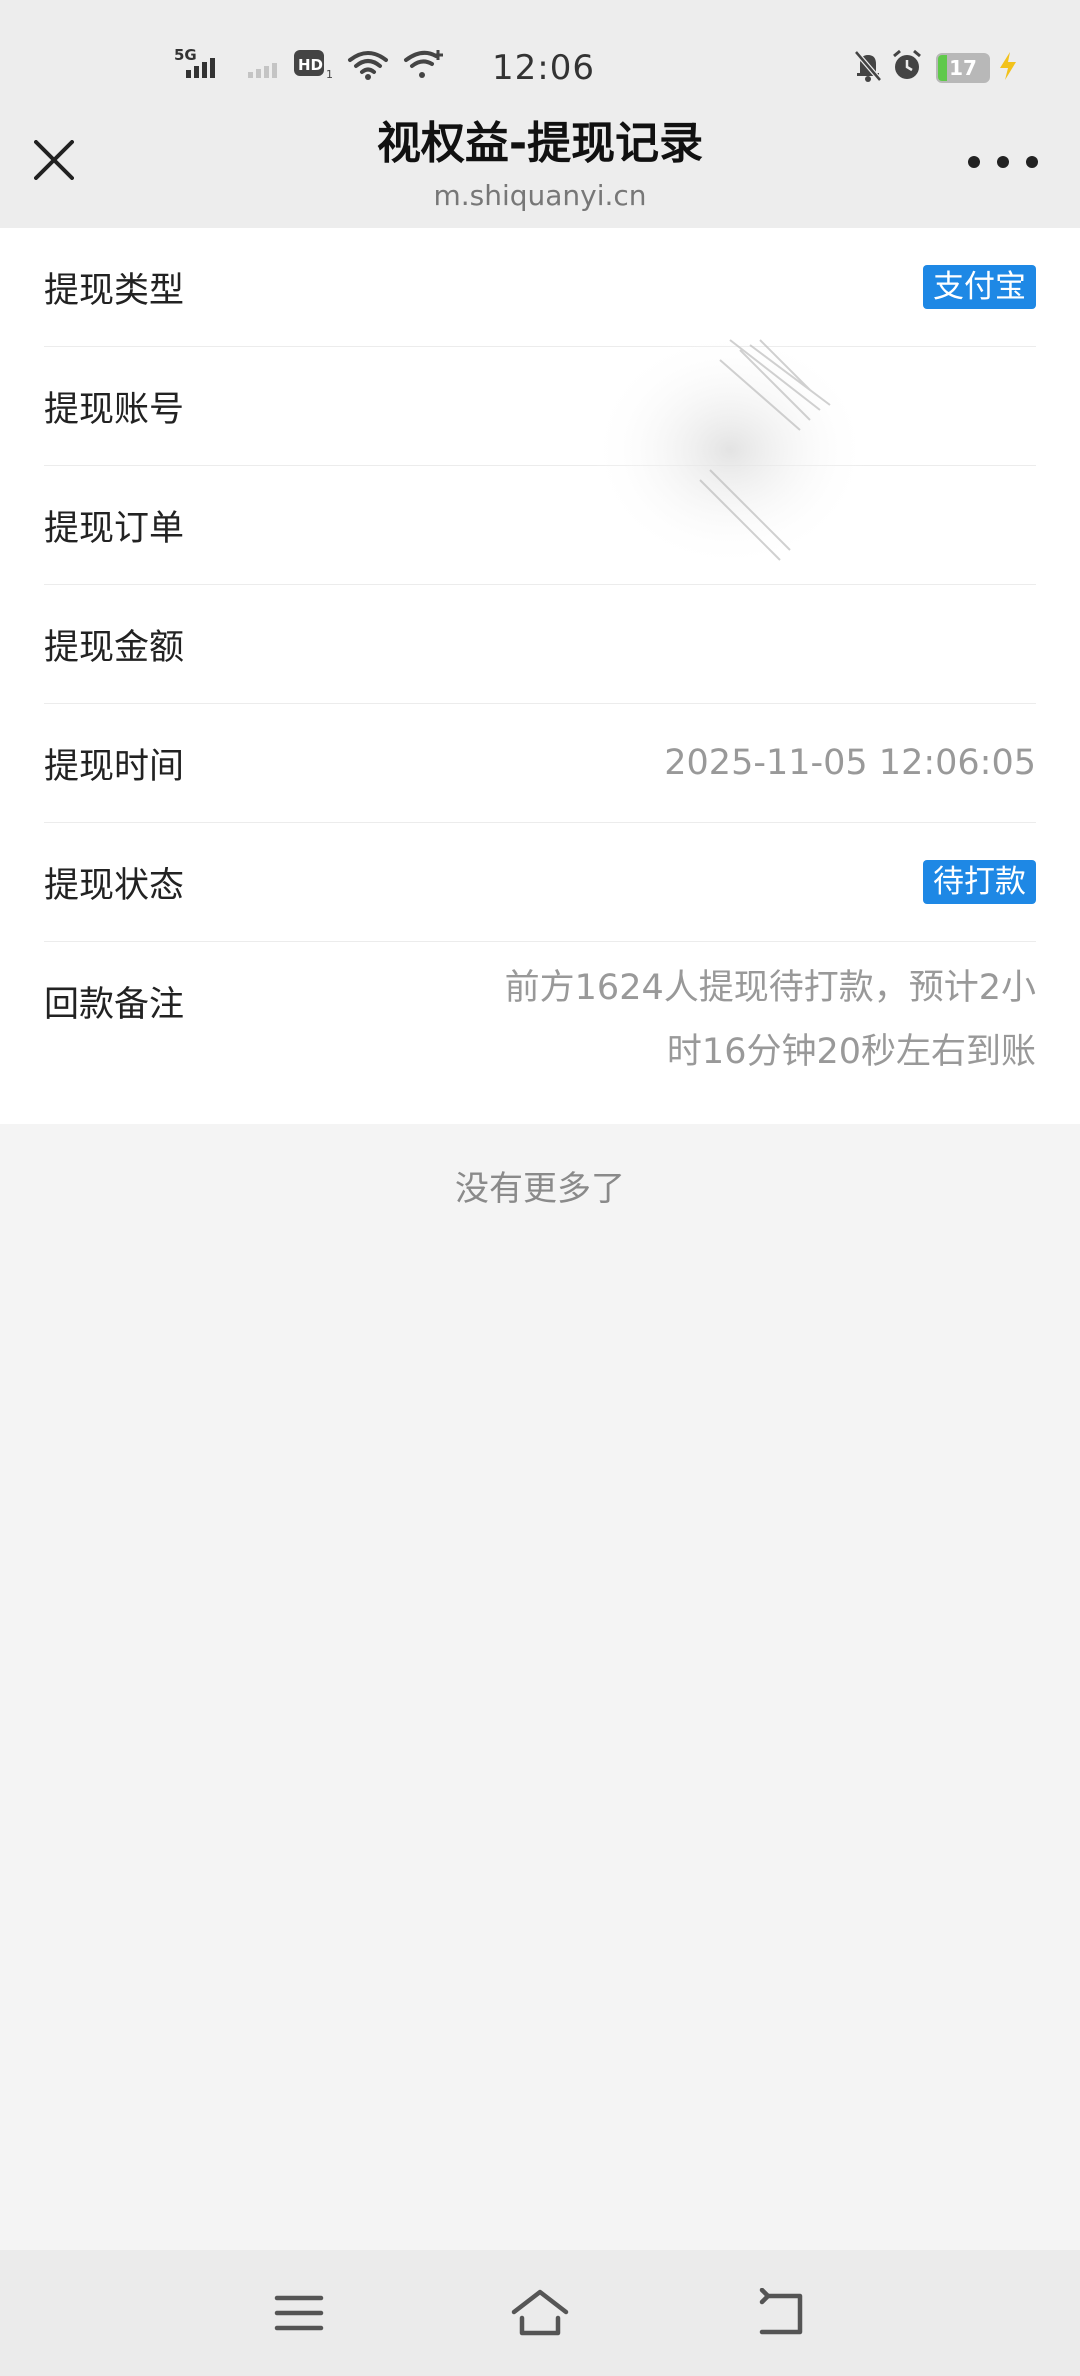 The height and width of the screenshot is (2376, 1080). What do you see at coordinates (868, 68) in the screenshot?
I see `mute-icon` at bounding box center [868, 68].